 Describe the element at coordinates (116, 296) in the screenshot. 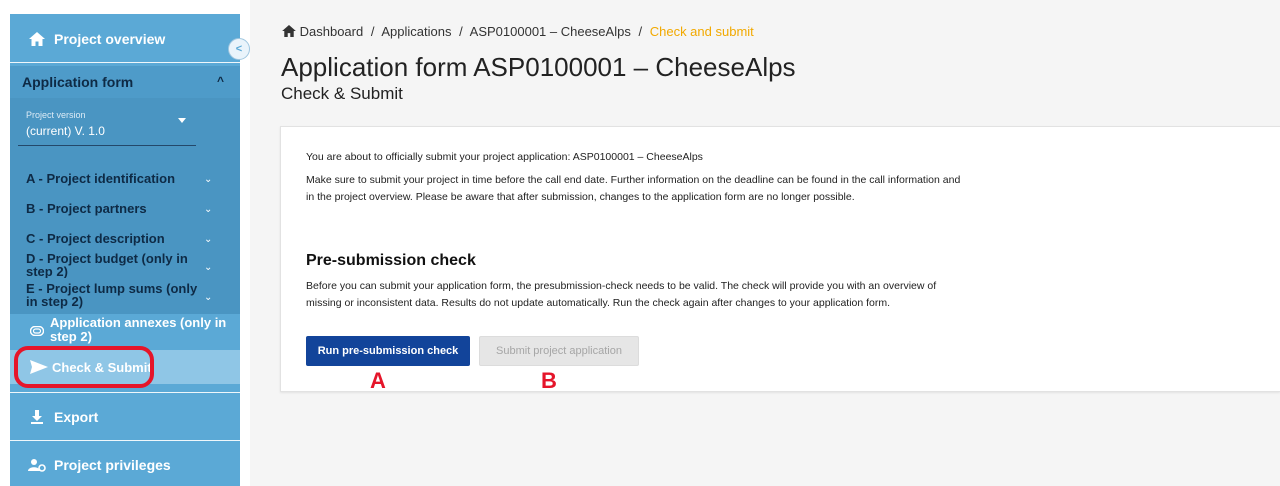

I see `sidebar-item-project-lump-sums: E - Project lump sums (only in step 2)` at that location.